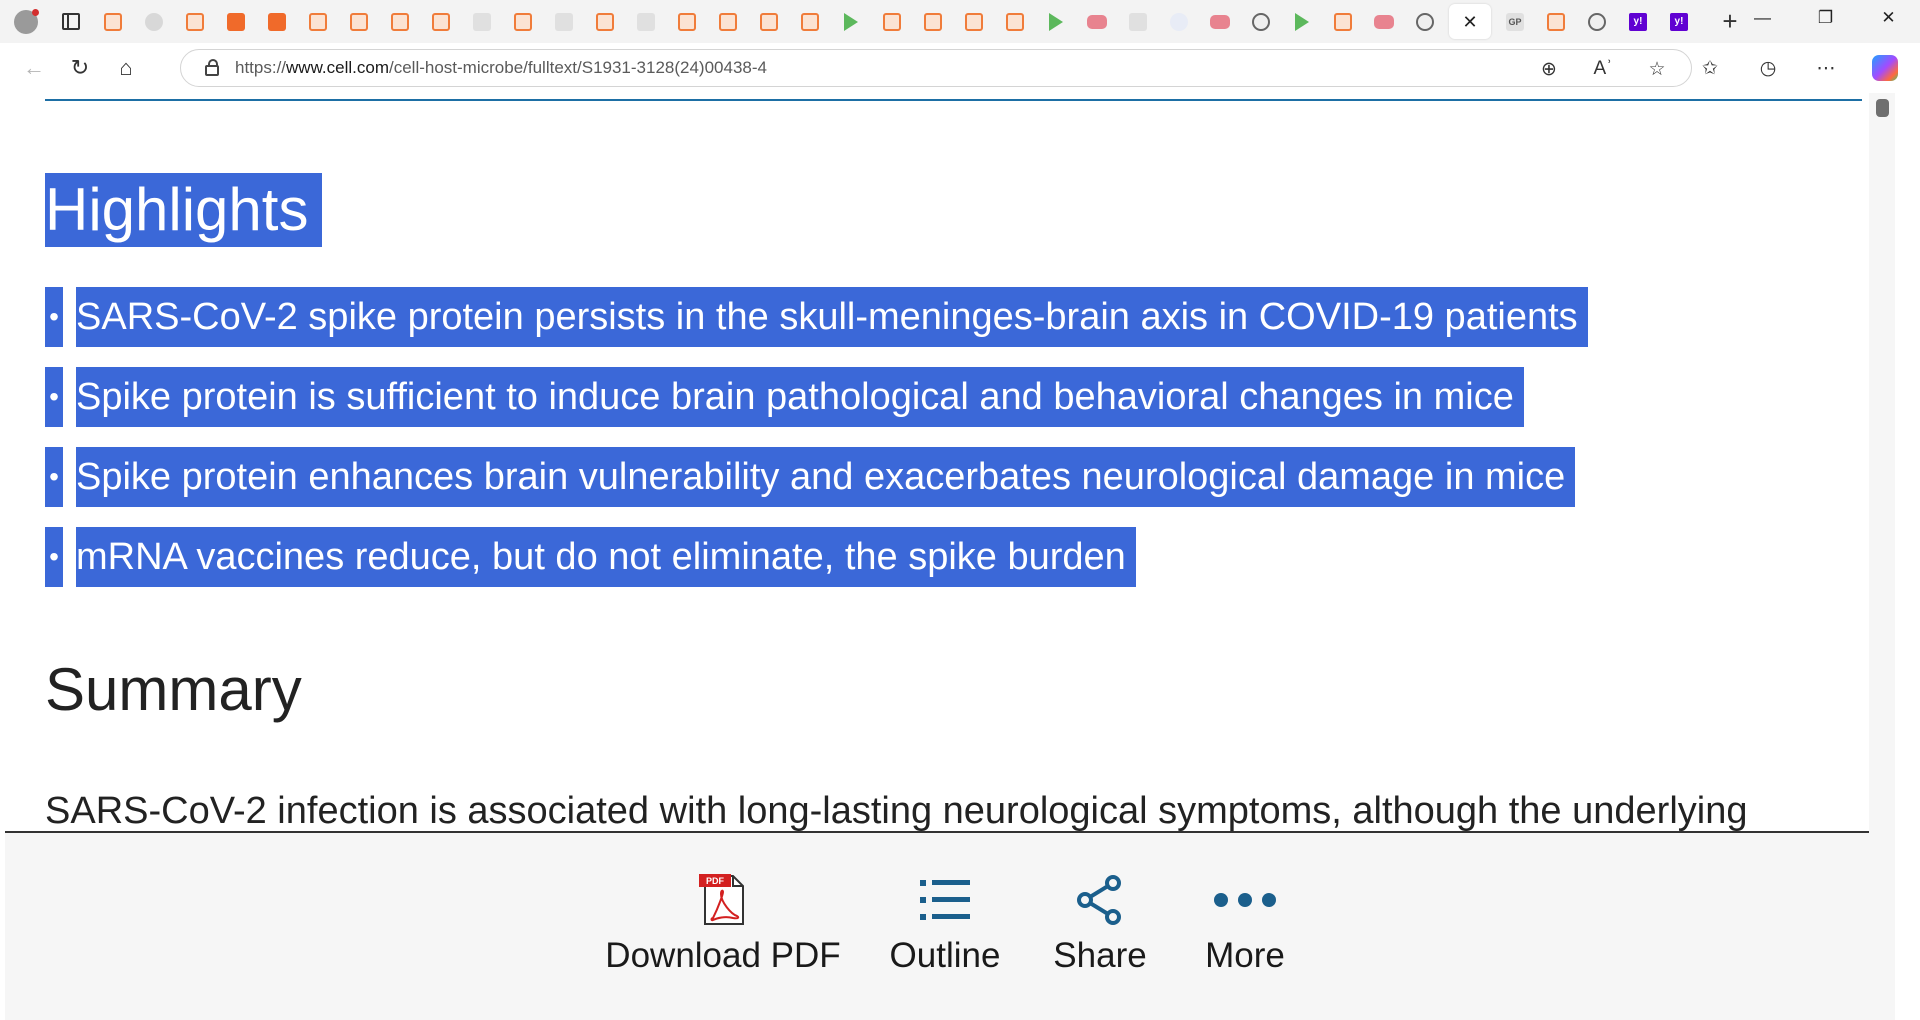 The image size is (1920, 1020). I want to click on share-button: Share, so click(1100, 926).